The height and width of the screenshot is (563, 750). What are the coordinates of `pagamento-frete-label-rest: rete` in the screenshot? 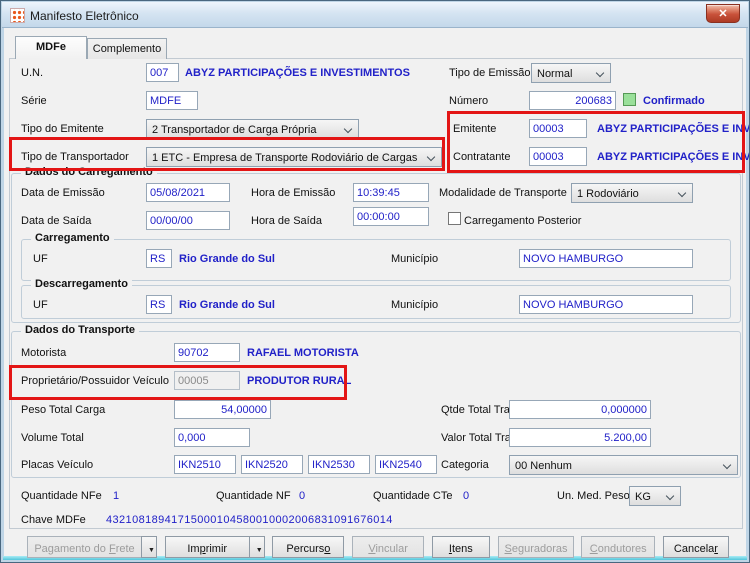 It's located at (125, 548).